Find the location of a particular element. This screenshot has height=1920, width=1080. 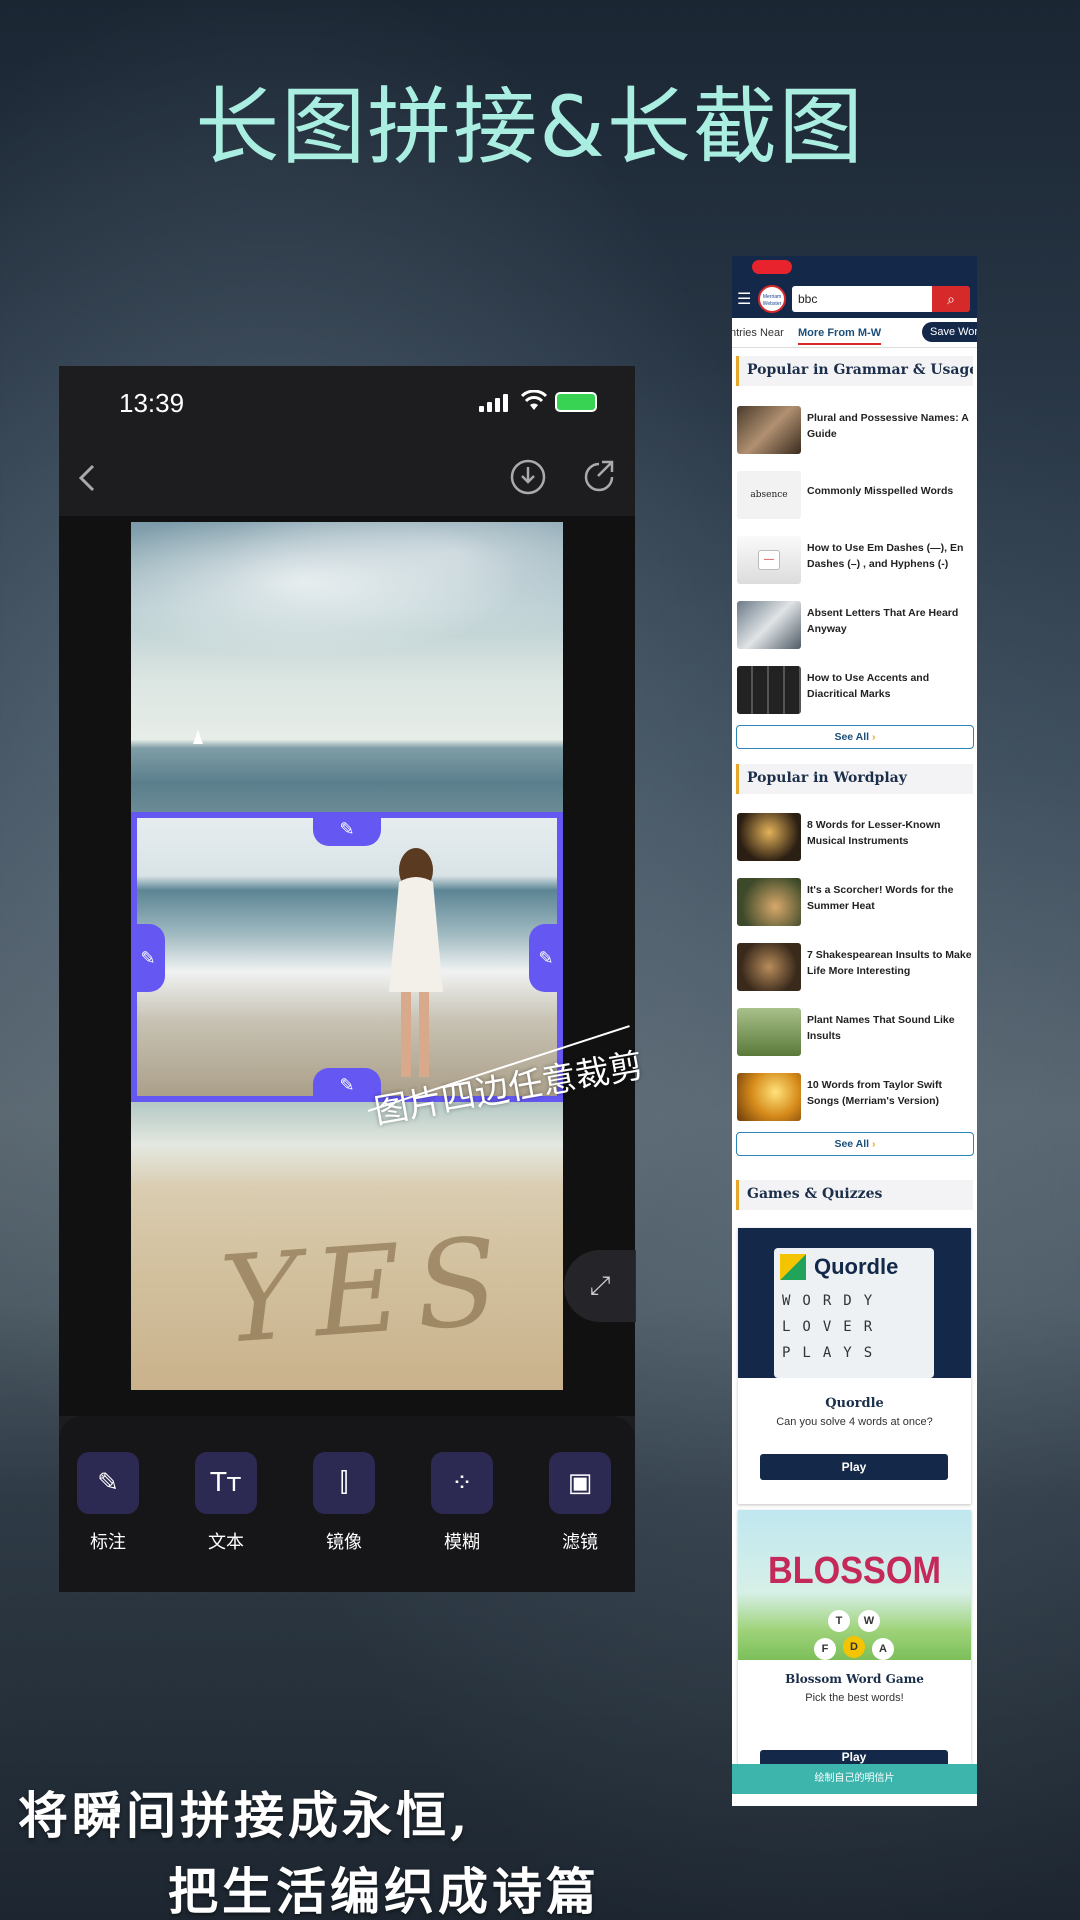

tool-text: Tт 文本 is located at coordinates (226, 1503).